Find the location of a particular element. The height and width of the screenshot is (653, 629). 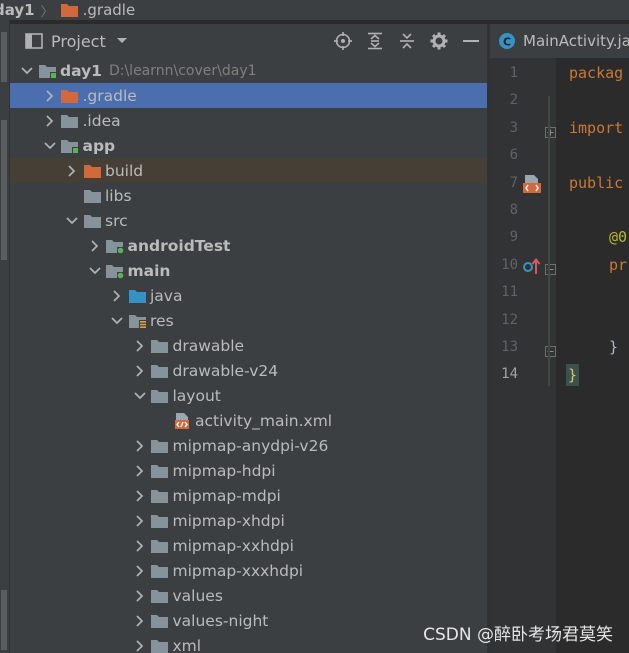

tree-item-res: res is located at coordinates (248, 320).